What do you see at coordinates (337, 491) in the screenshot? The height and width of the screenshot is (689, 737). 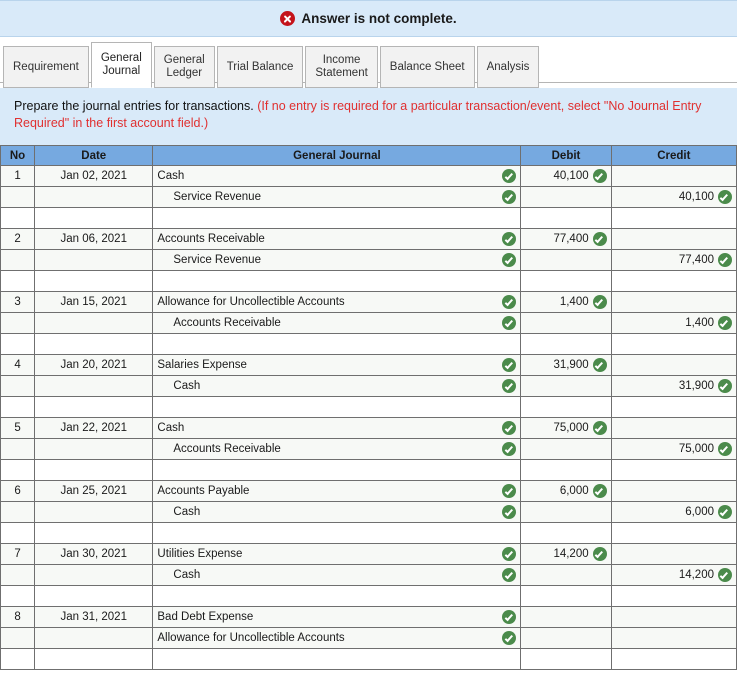 I see `cell-account: Accounts Payable` at bounding box center [337, 491].